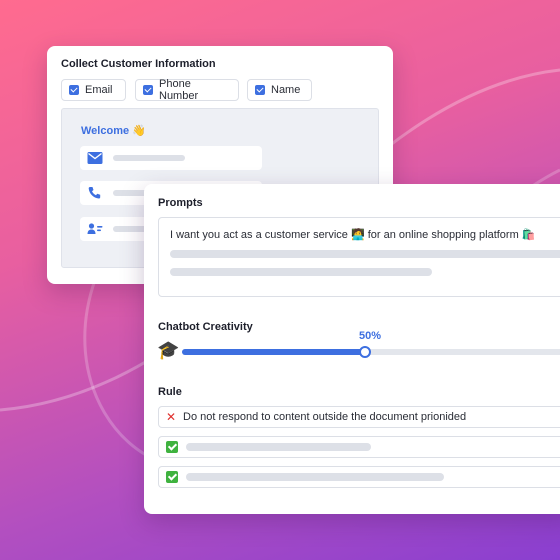 This screenshot has width=560, height=560. I want to click on prompts-title: Prompts, so click(180, 203).